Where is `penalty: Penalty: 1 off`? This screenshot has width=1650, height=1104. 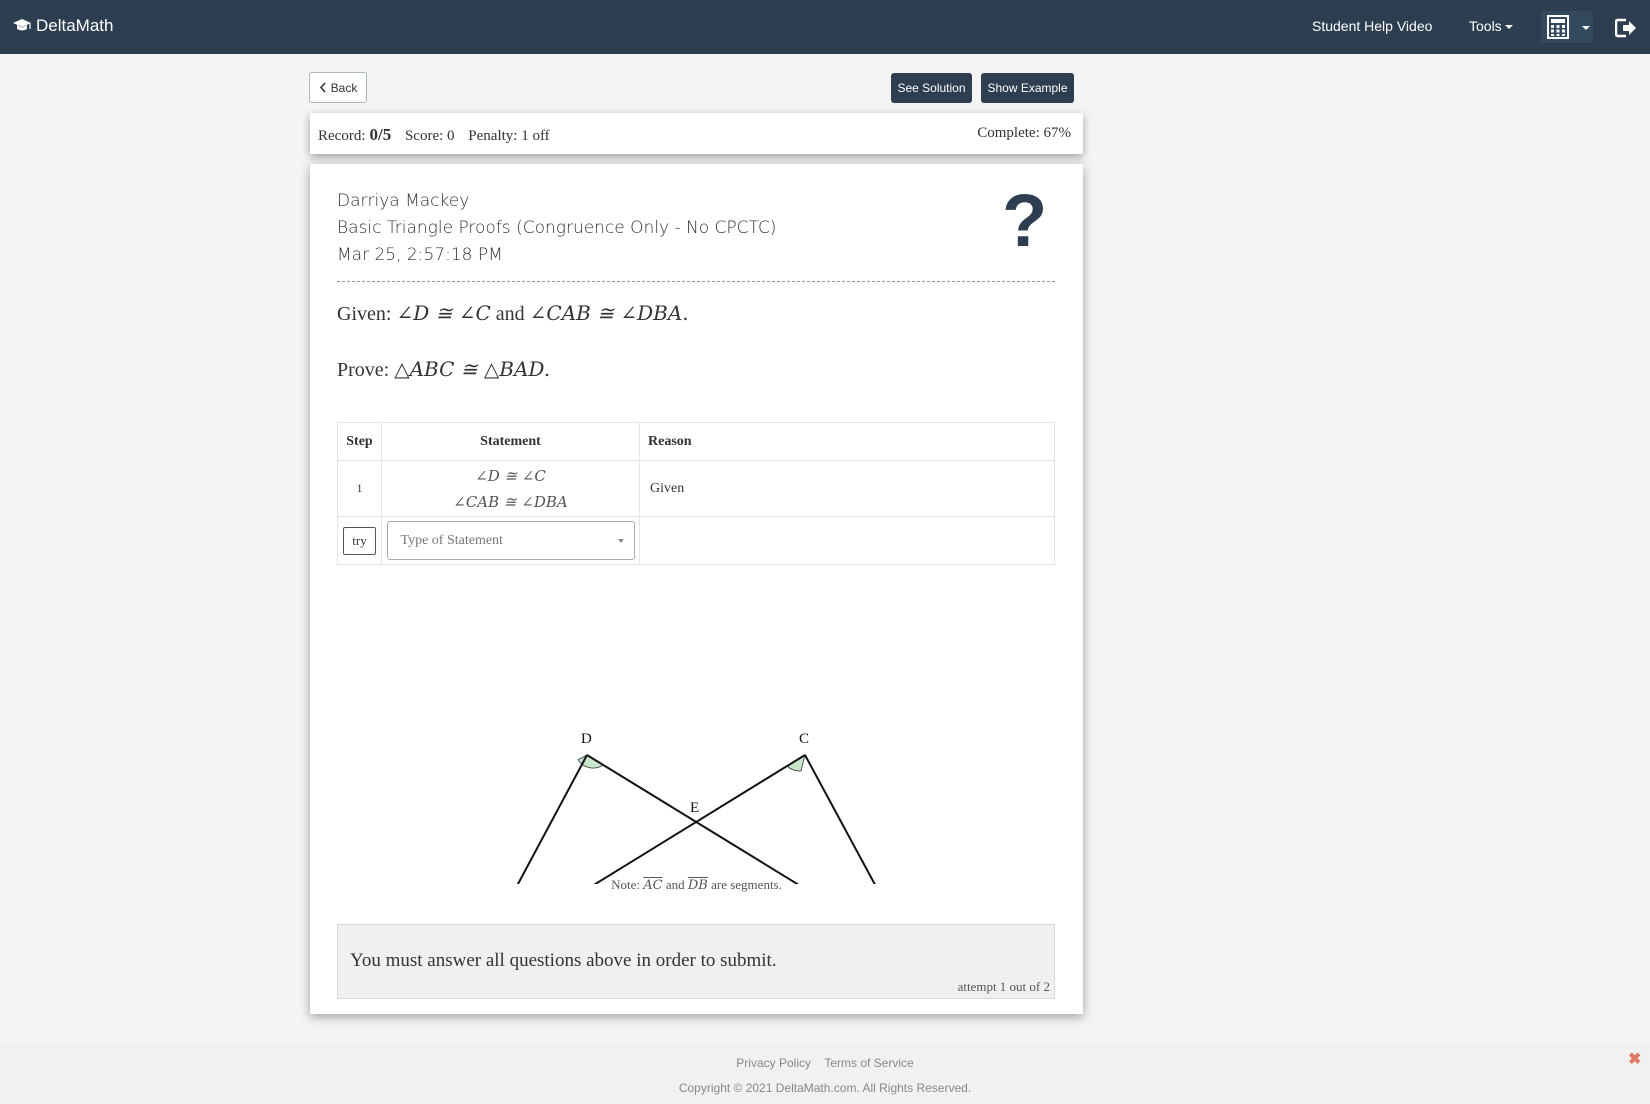 penalty: Penalty: 1 off is located at coordinates (509, 136).